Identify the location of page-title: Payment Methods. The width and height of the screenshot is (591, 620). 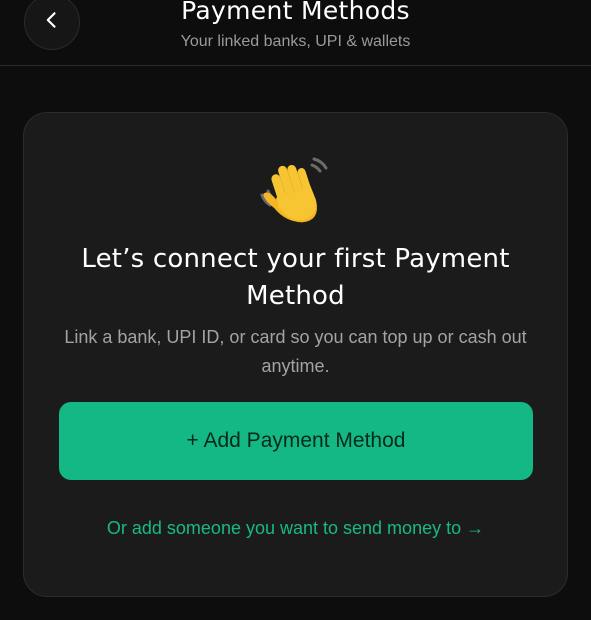
(295, 12).